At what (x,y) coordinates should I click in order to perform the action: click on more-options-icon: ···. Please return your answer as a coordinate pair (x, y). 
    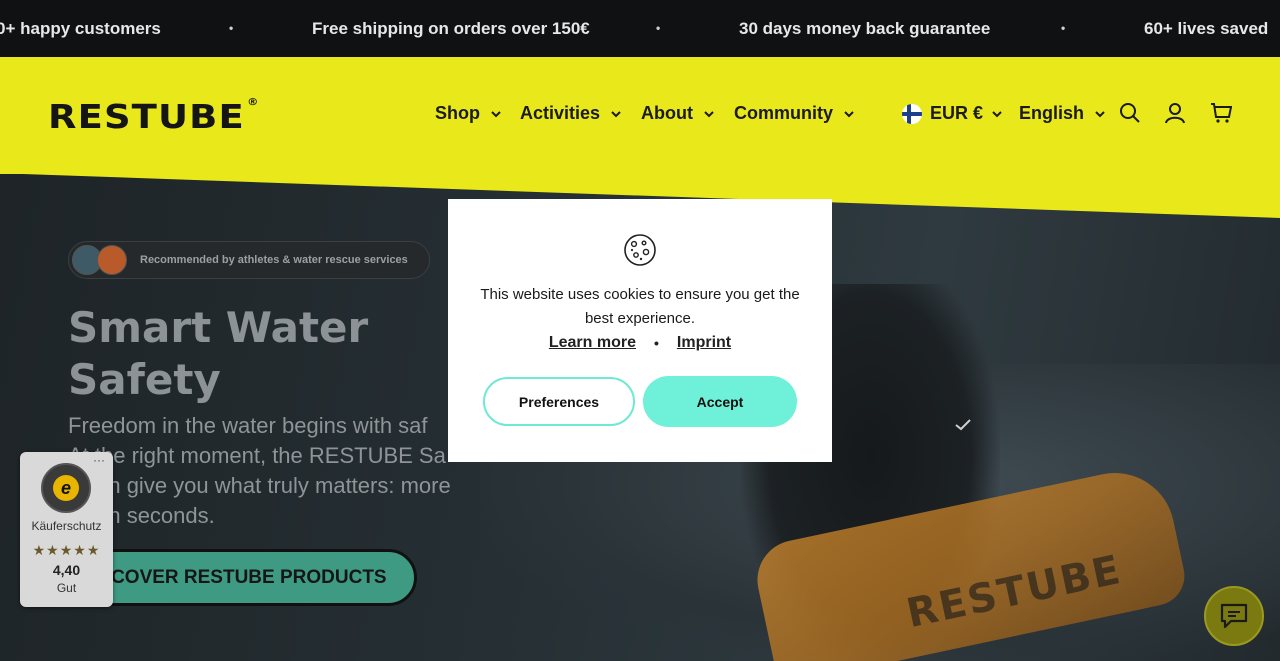
    Looking at the image, I should click on (99, 460).